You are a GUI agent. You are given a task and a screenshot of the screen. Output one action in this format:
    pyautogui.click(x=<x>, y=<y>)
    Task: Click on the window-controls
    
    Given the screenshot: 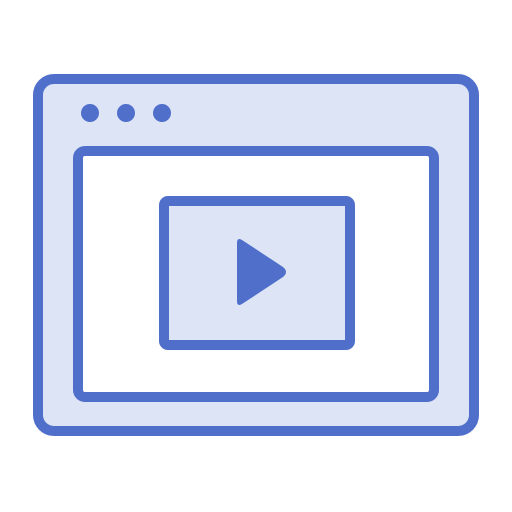 What is the action you would take?
    pyautogui.click(x=126, y=113)
    